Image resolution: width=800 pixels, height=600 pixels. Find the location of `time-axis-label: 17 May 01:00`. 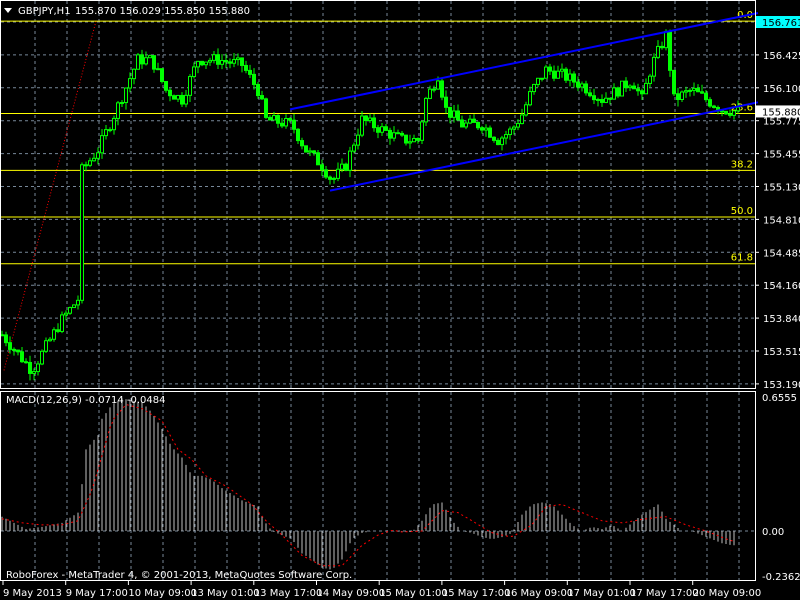

time-axis-label: 17 May 01:00 is located at coordinates (601, 593).